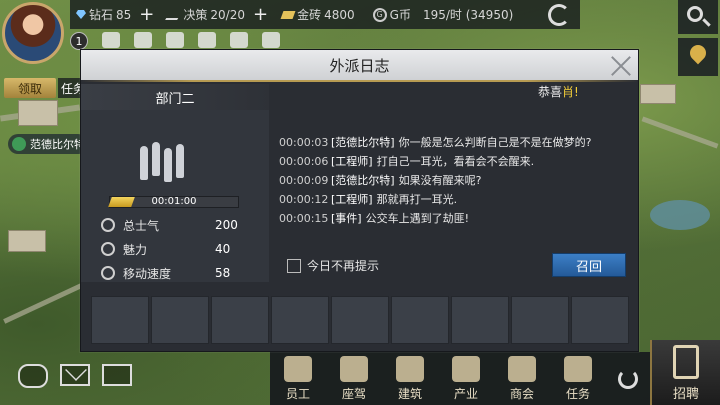 The image size is (720, 405). What do you see at coordinates (304, 199) in the screenshot?
I see `log-time: 00:00:12` at bounding box center [304, 199].